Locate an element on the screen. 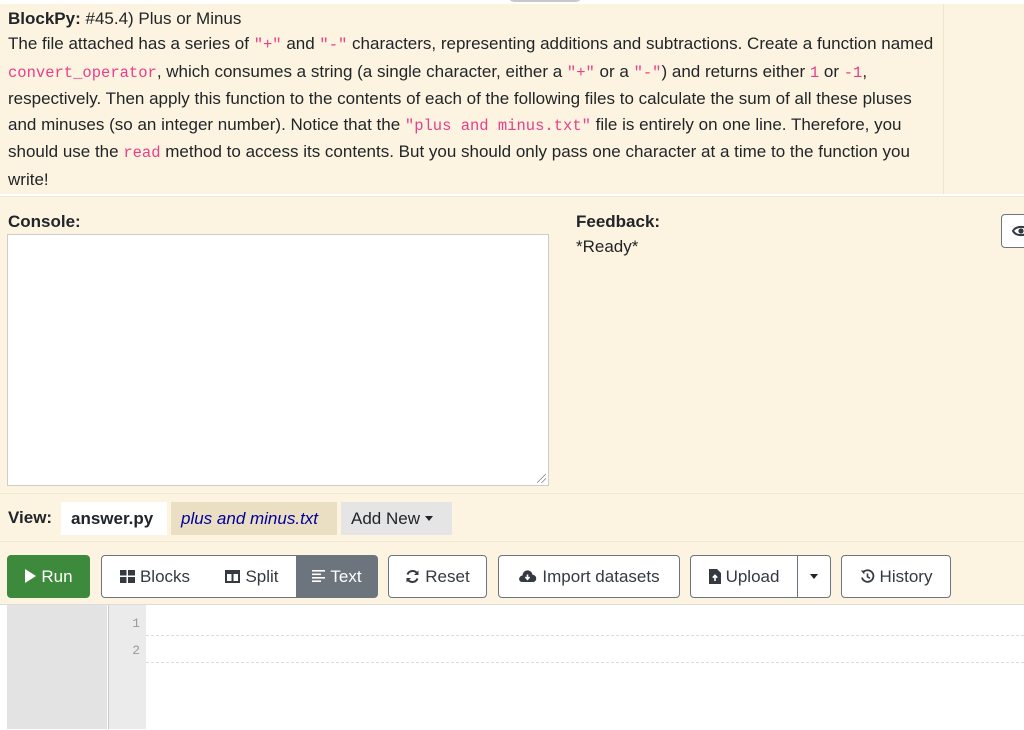  split-label: Split is located at coordinates (262, 576).